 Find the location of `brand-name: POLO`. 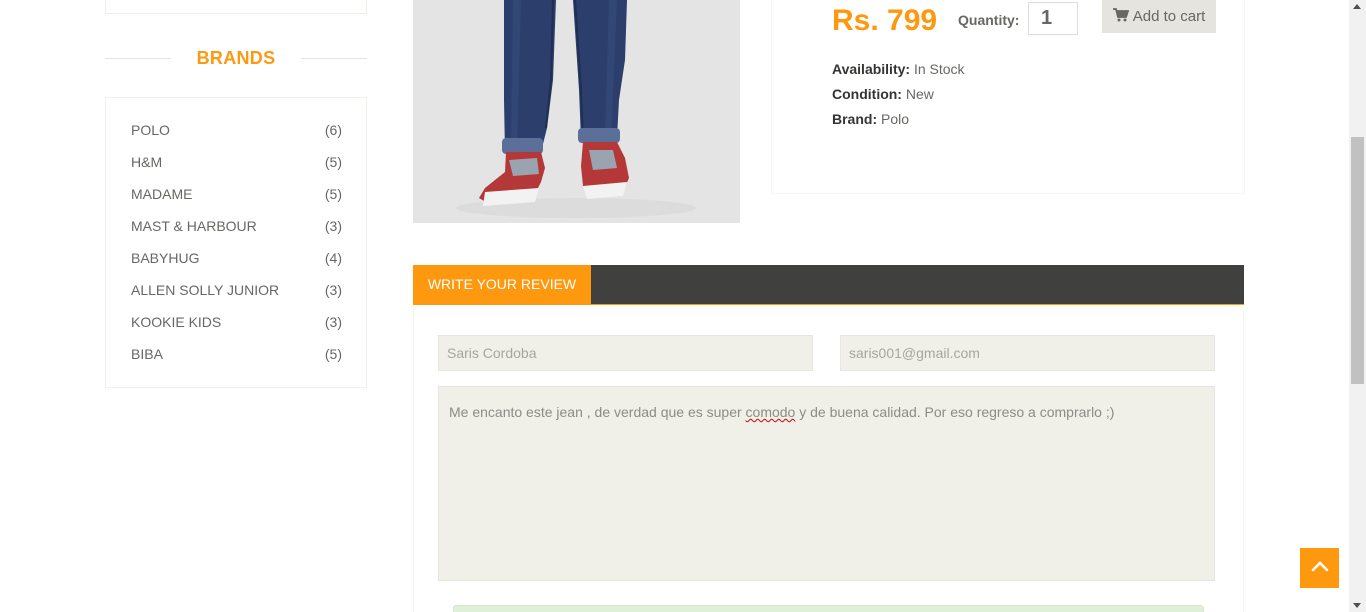

brand-name: POLO is located at coordinates (150, 130).